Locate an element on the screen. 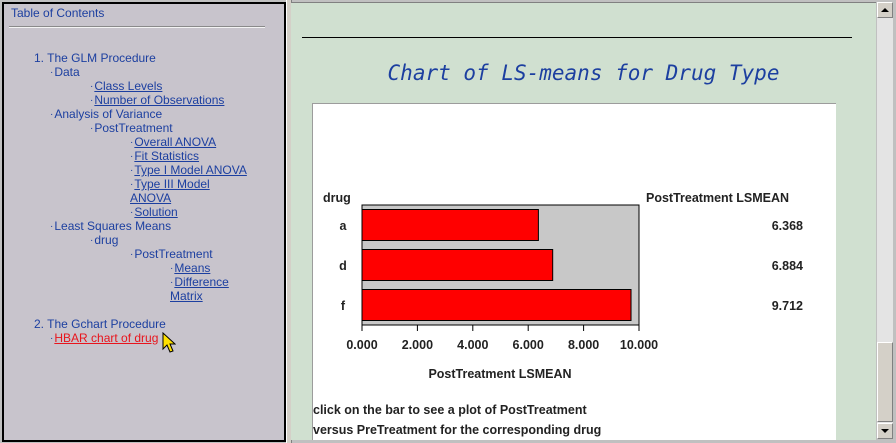 Image resolution: width=896 pixels, height=443 pixels. toc-item: ·Data is located at coordinates (65, 73).